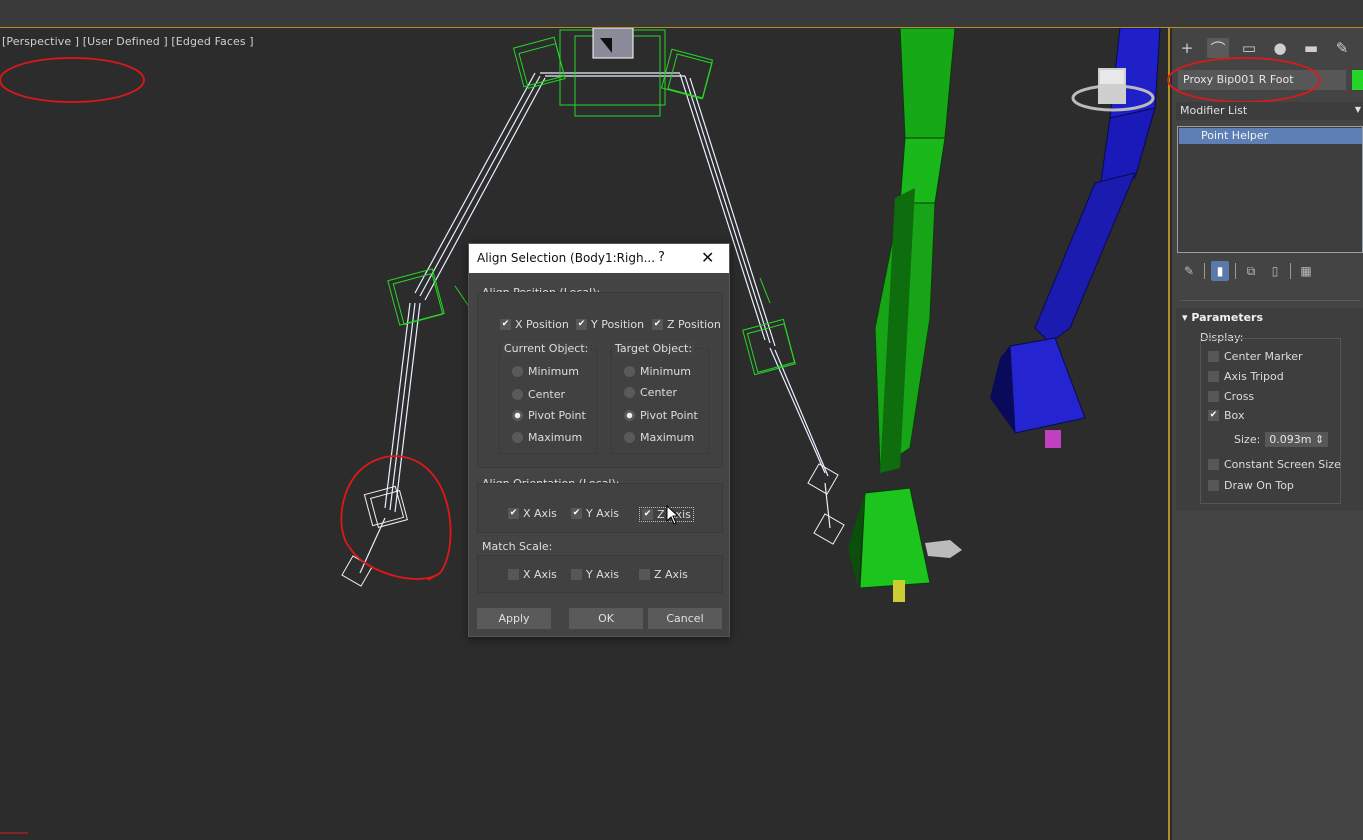  I want to click on target-minimum-radio: Minimum, so click(657, 371).